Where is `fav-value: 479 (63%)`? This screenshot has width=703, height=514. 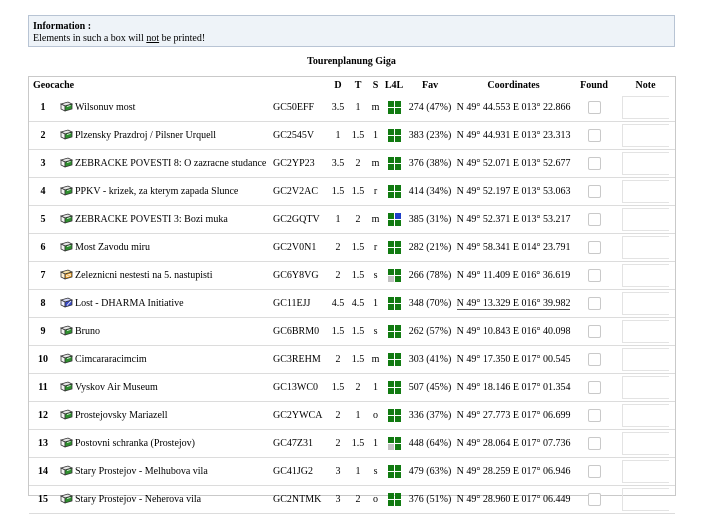
fav-value: 479 (63%) is located at coordinates (430, 471).